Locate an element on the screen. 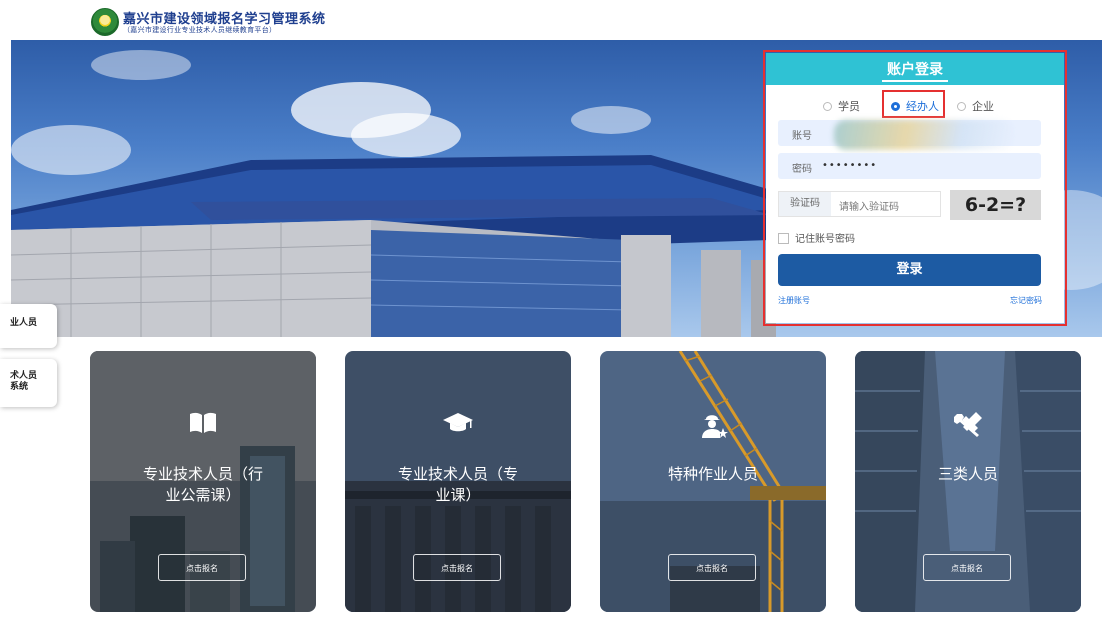  role-student-label: 学员 is located at coordinates (849, 106).